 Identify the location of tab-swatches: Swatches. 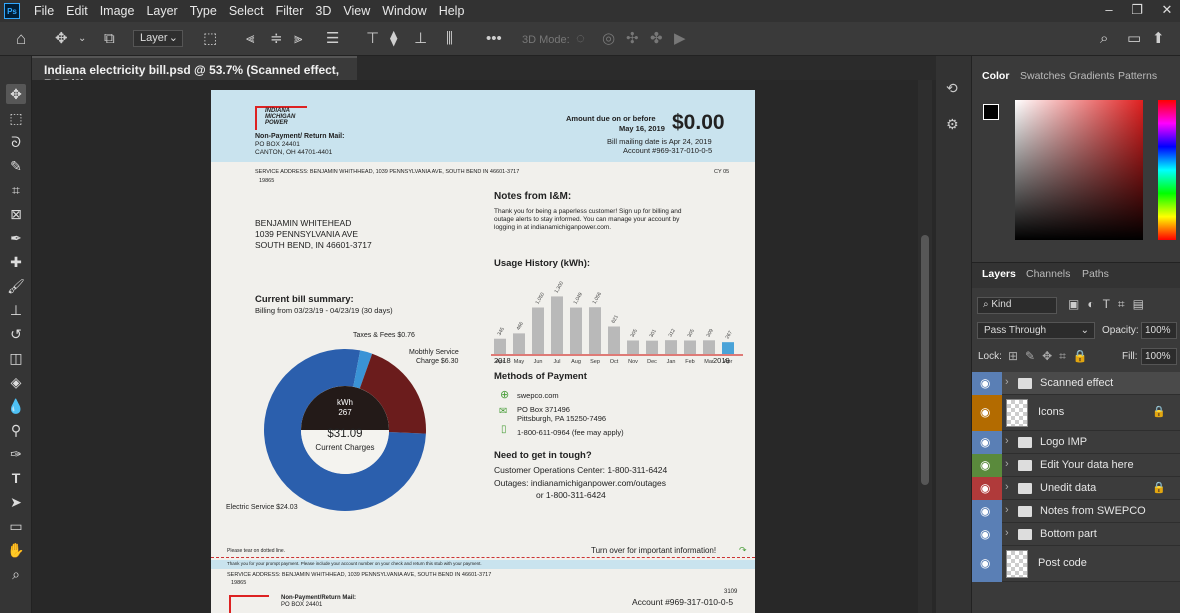
(1043, 76).